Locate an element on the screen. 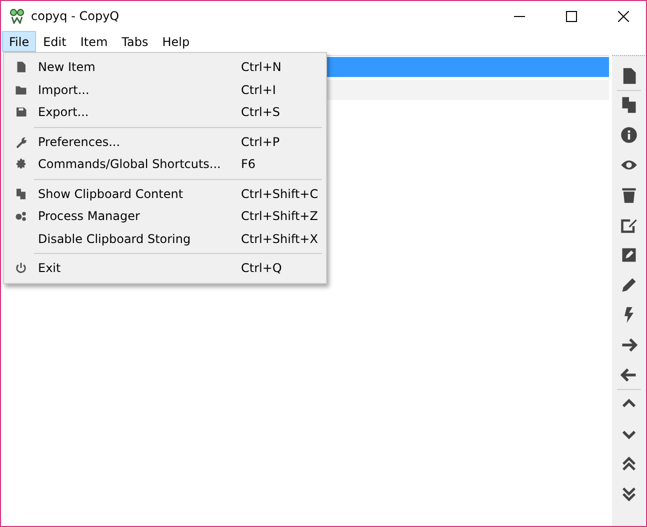 The width and height of the screenshot is (647, 527). menu-item: File is located at coordinates (19, 41).